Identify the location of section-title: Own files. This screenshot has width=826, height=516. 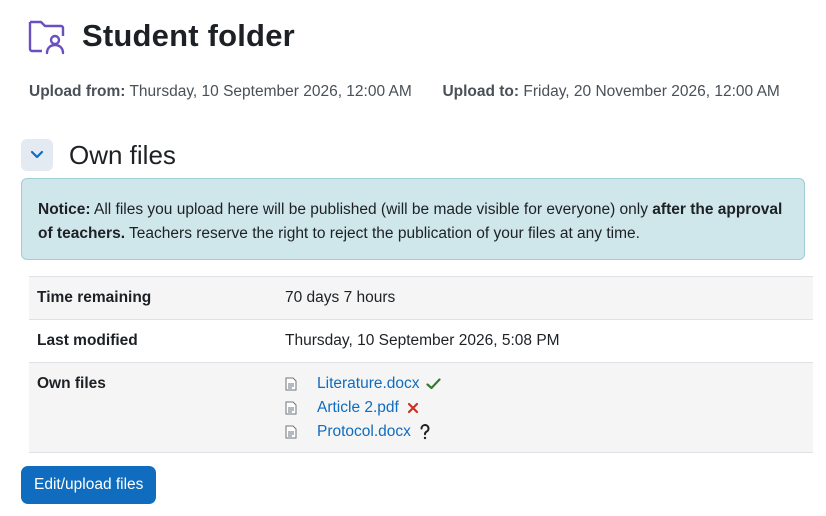
(122, 154).